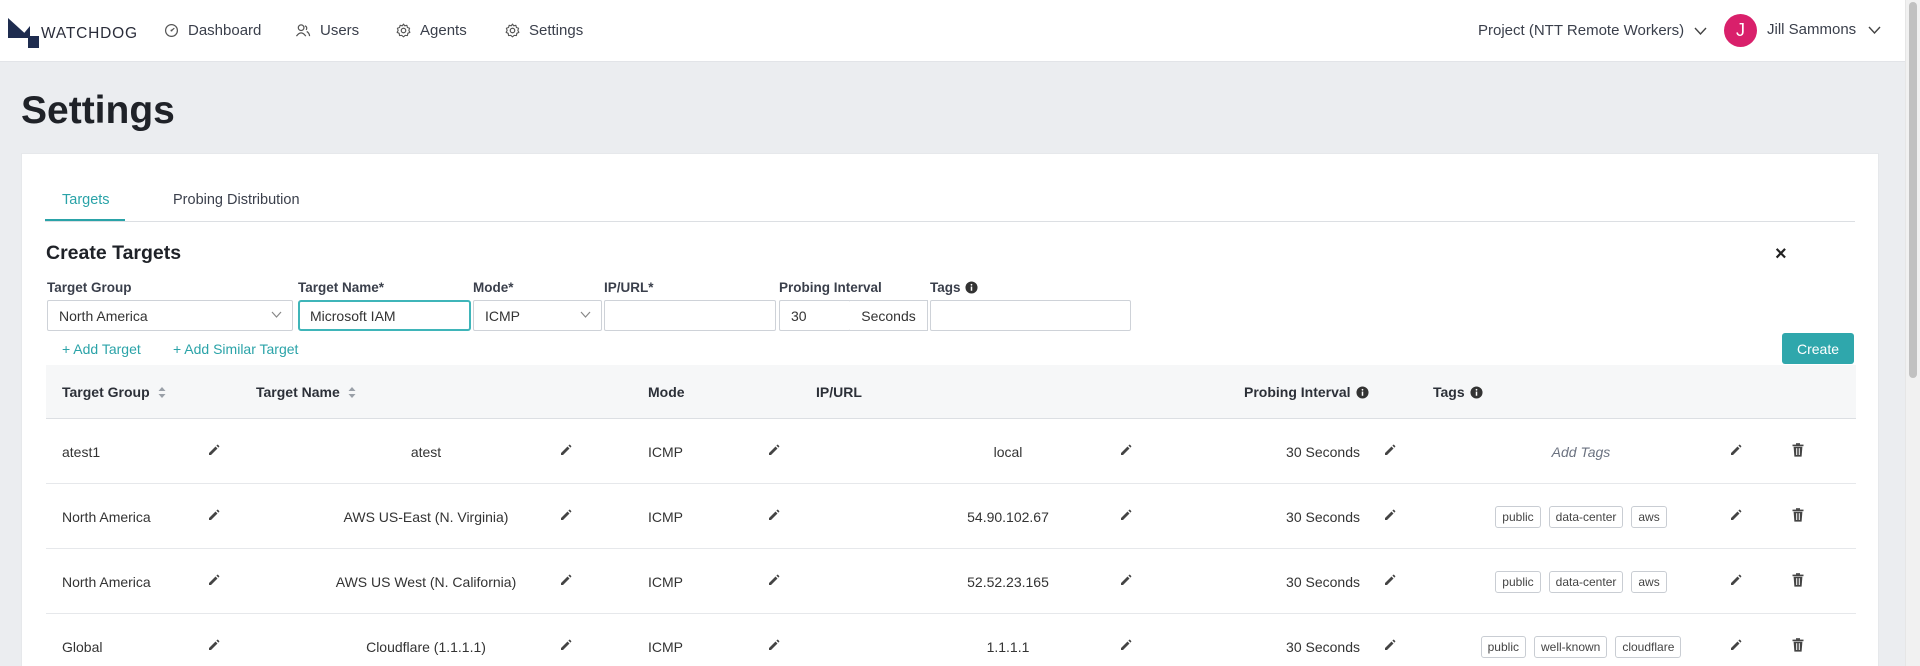  Describe the element at coordinates (82, 646) in the screenshot. I see `cell-target-group: Global` at that location.